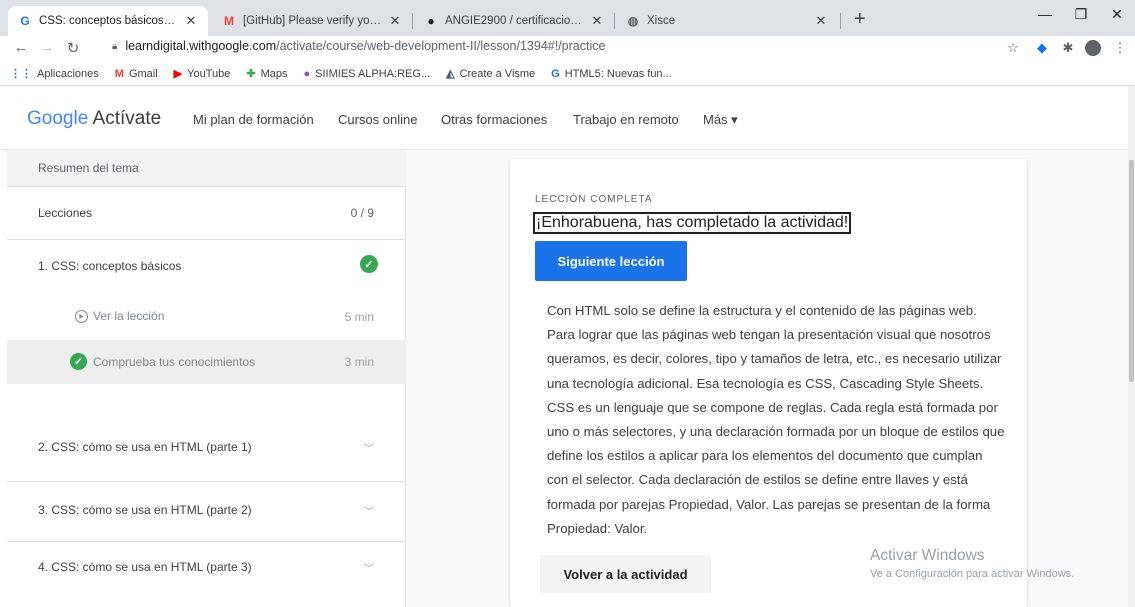 Image resolution: width=1135 pixels, height=607 pixels. I want to click on lesson-2-row: 2. CSS: cómo se usa en HTML (parte 1) ﹀, so click(206, 452).